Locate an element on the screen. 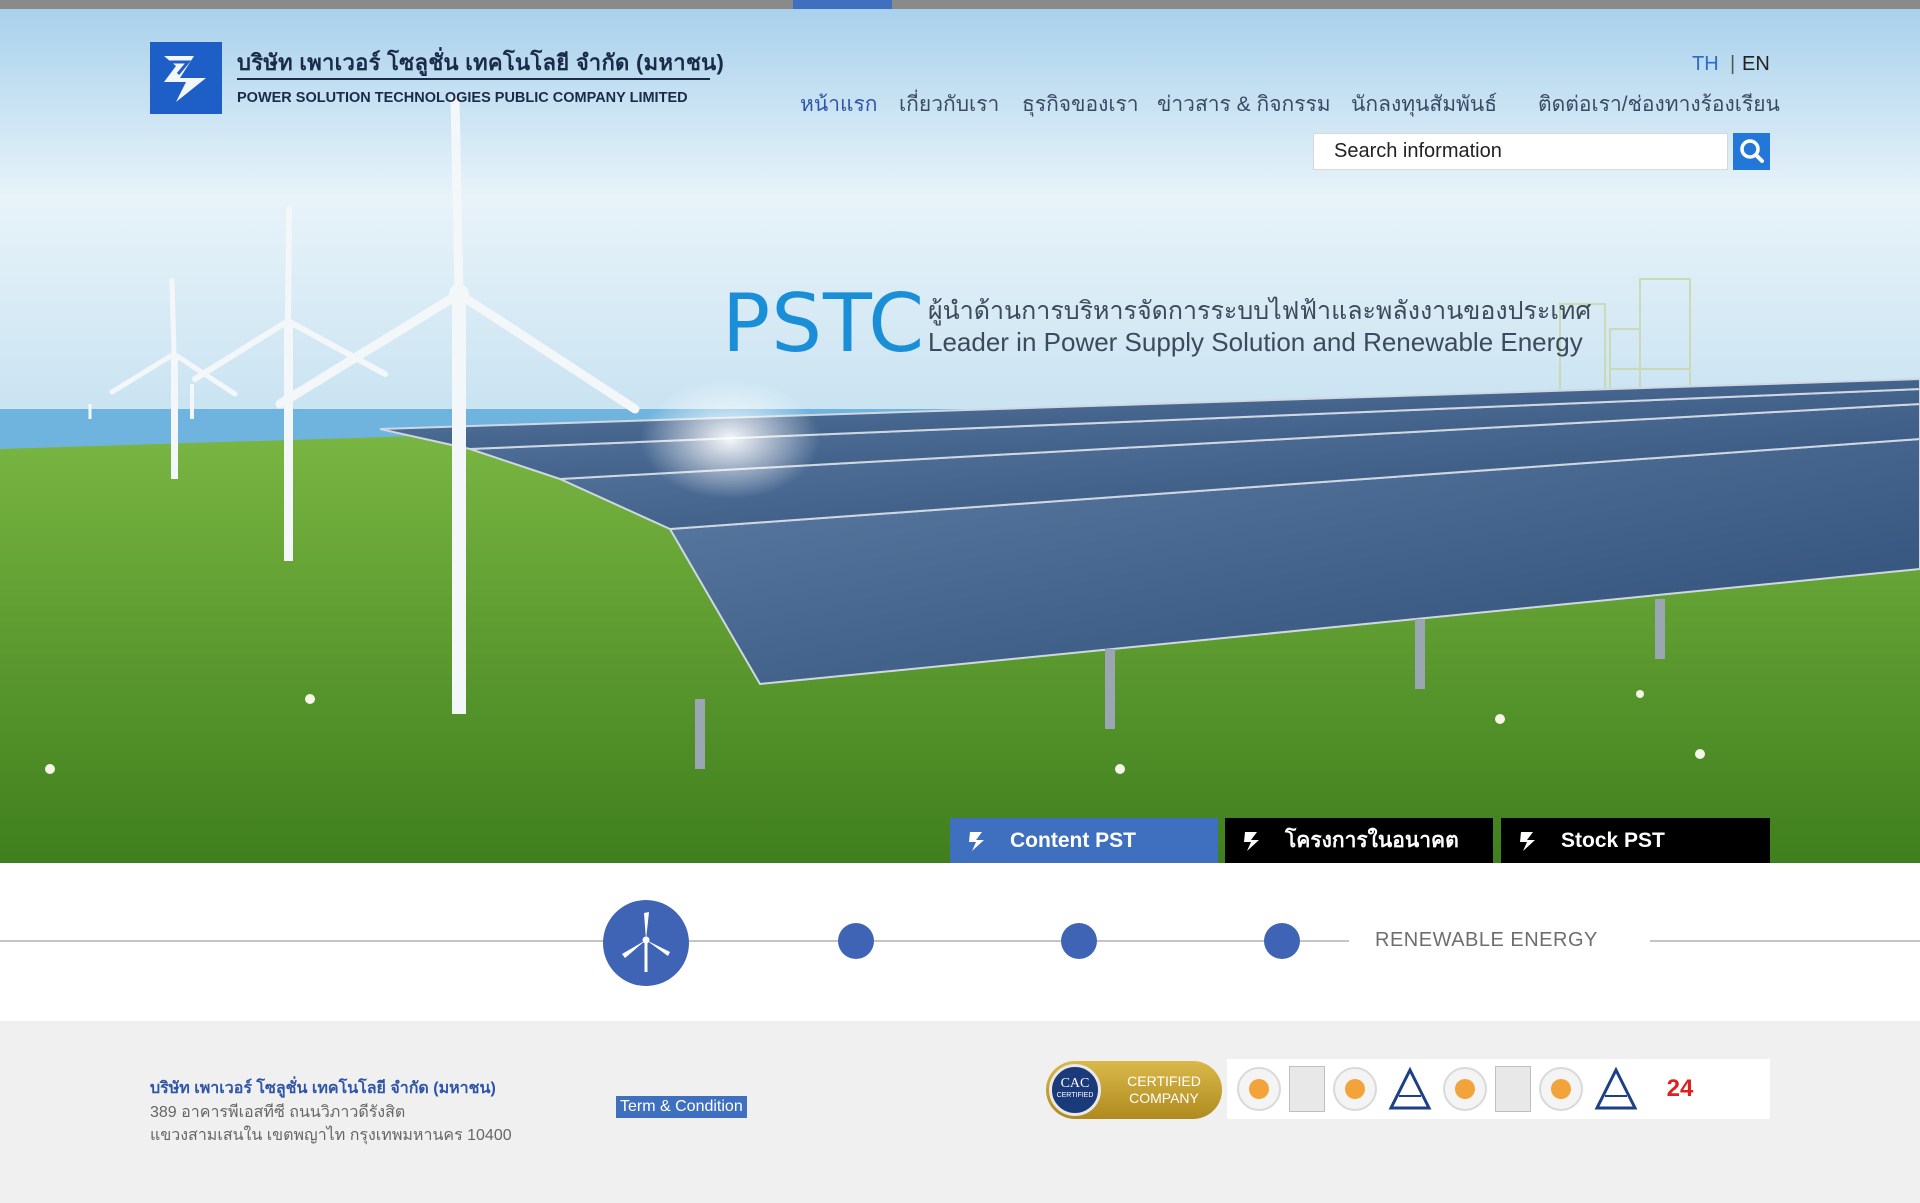 This screenshot has height=1203, width=1920. nav-item-investor-relations: นักลงทุนสัมพันธ์ is located at coordinates (1424, 104).